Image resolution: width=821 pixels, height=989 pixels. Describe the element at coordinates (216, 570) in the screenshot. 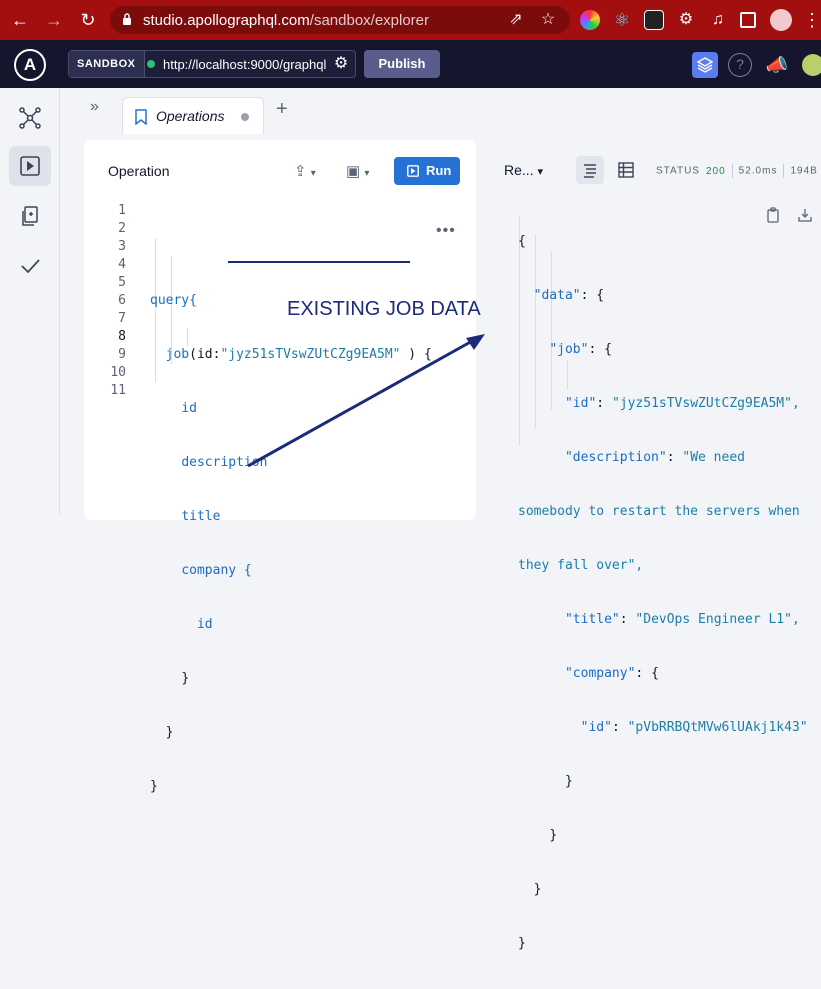

I see `code-line: company {` at that location.